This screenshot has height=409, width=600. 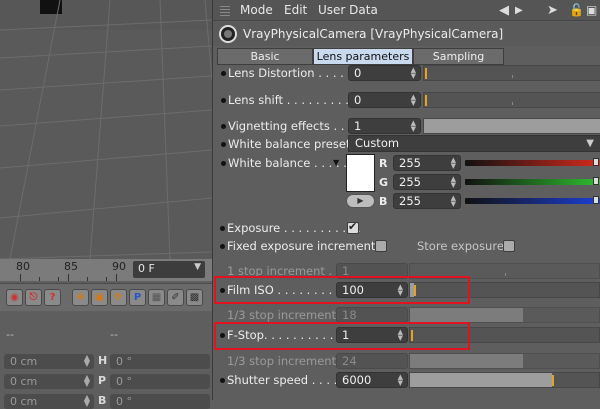 What do you see at coordinates (194, 297) in the screenshot?
I see `snap-icon: ▩` at bounding box center [194, 297].